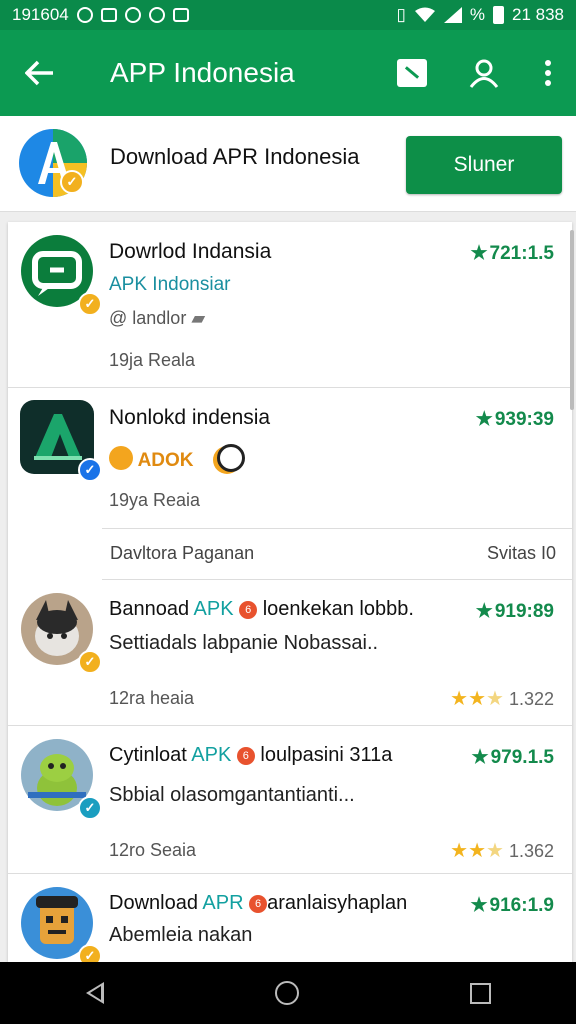 The width and height of the screenshot is (576, 1024). Describe the element at coordinates (337, 903) in the screenshot. I see `name-part: aranlaisyhaplan` at that location.